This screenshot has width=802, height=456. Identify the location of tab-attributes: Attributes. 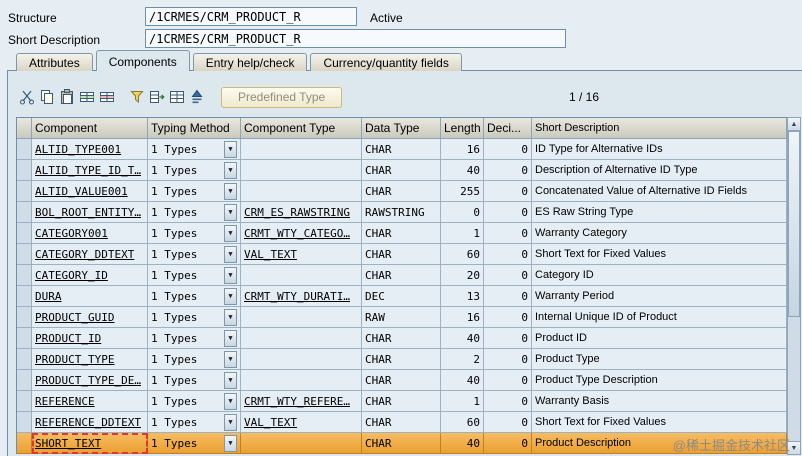
(54, 62).